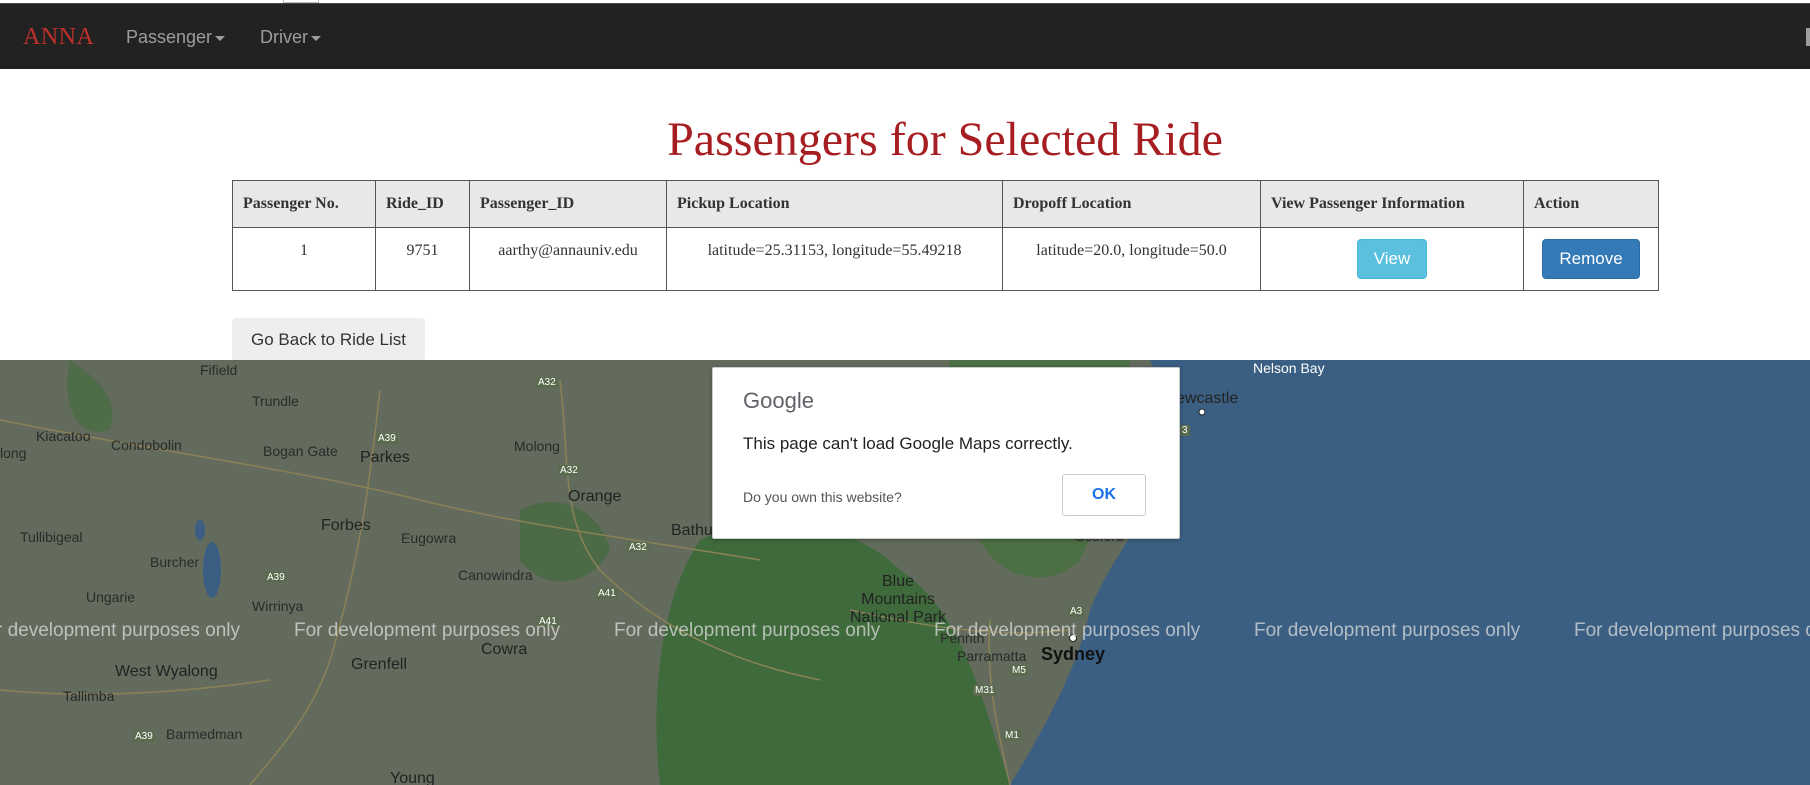  Describe the element at coordinates (1012, 735) in the screenshot. I see `road-label: M1` at that location.